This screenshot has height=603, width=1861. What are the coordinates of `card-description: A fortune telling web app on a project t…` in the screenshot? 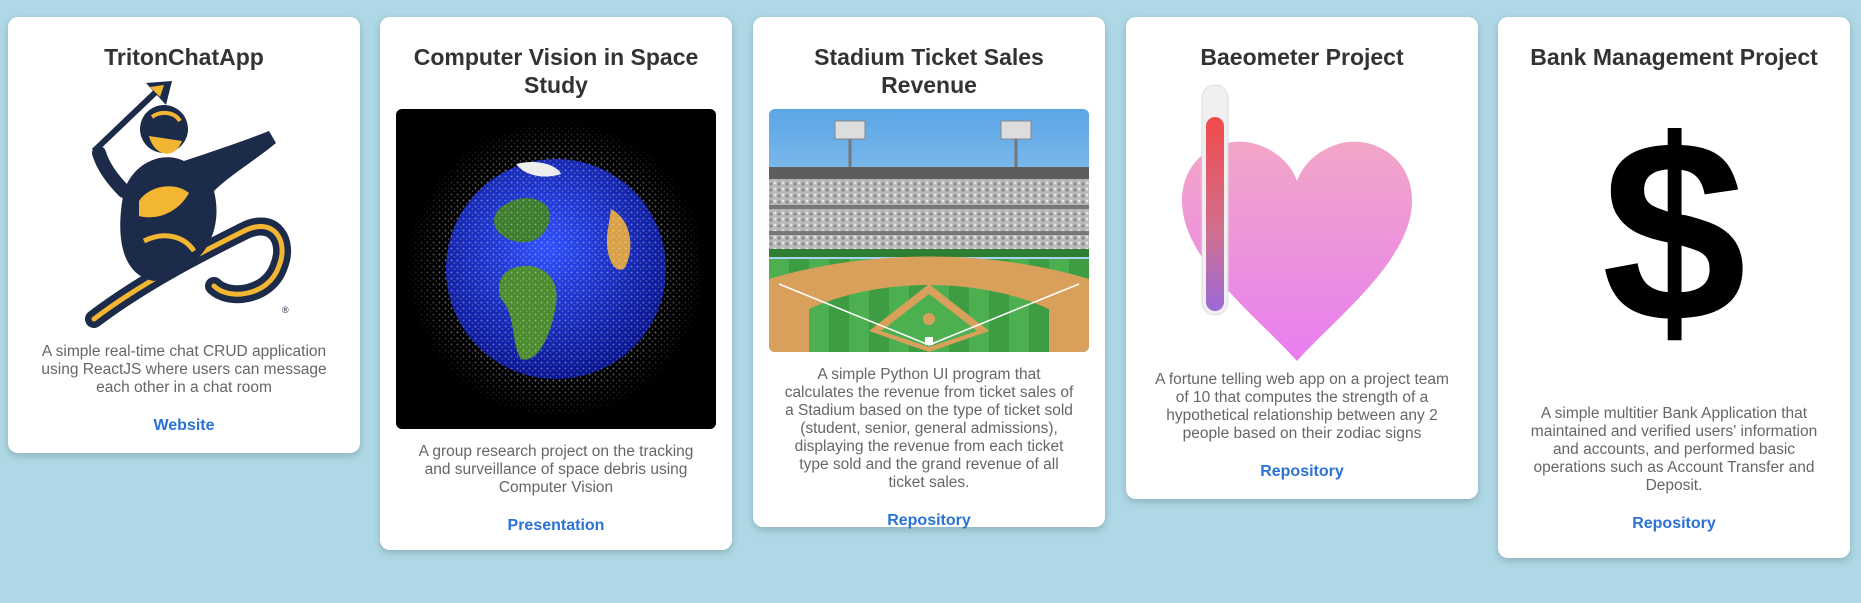 It's located at (1302, 406).